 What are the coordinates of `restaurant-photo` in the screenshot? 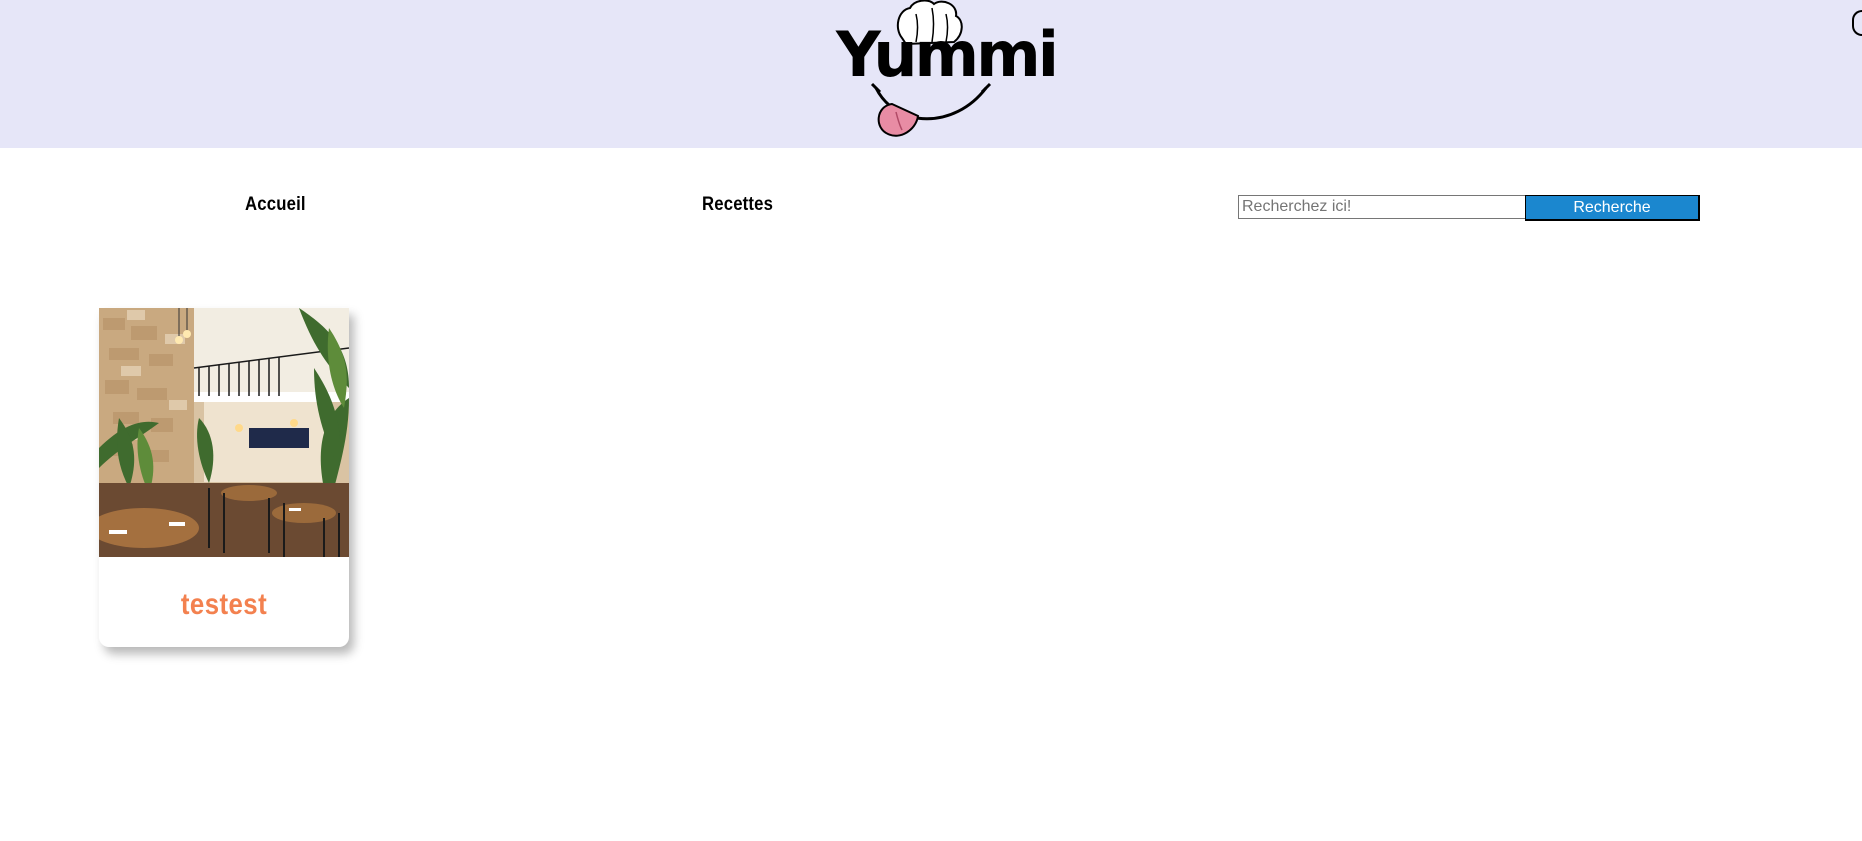 It's located at (224, 432).